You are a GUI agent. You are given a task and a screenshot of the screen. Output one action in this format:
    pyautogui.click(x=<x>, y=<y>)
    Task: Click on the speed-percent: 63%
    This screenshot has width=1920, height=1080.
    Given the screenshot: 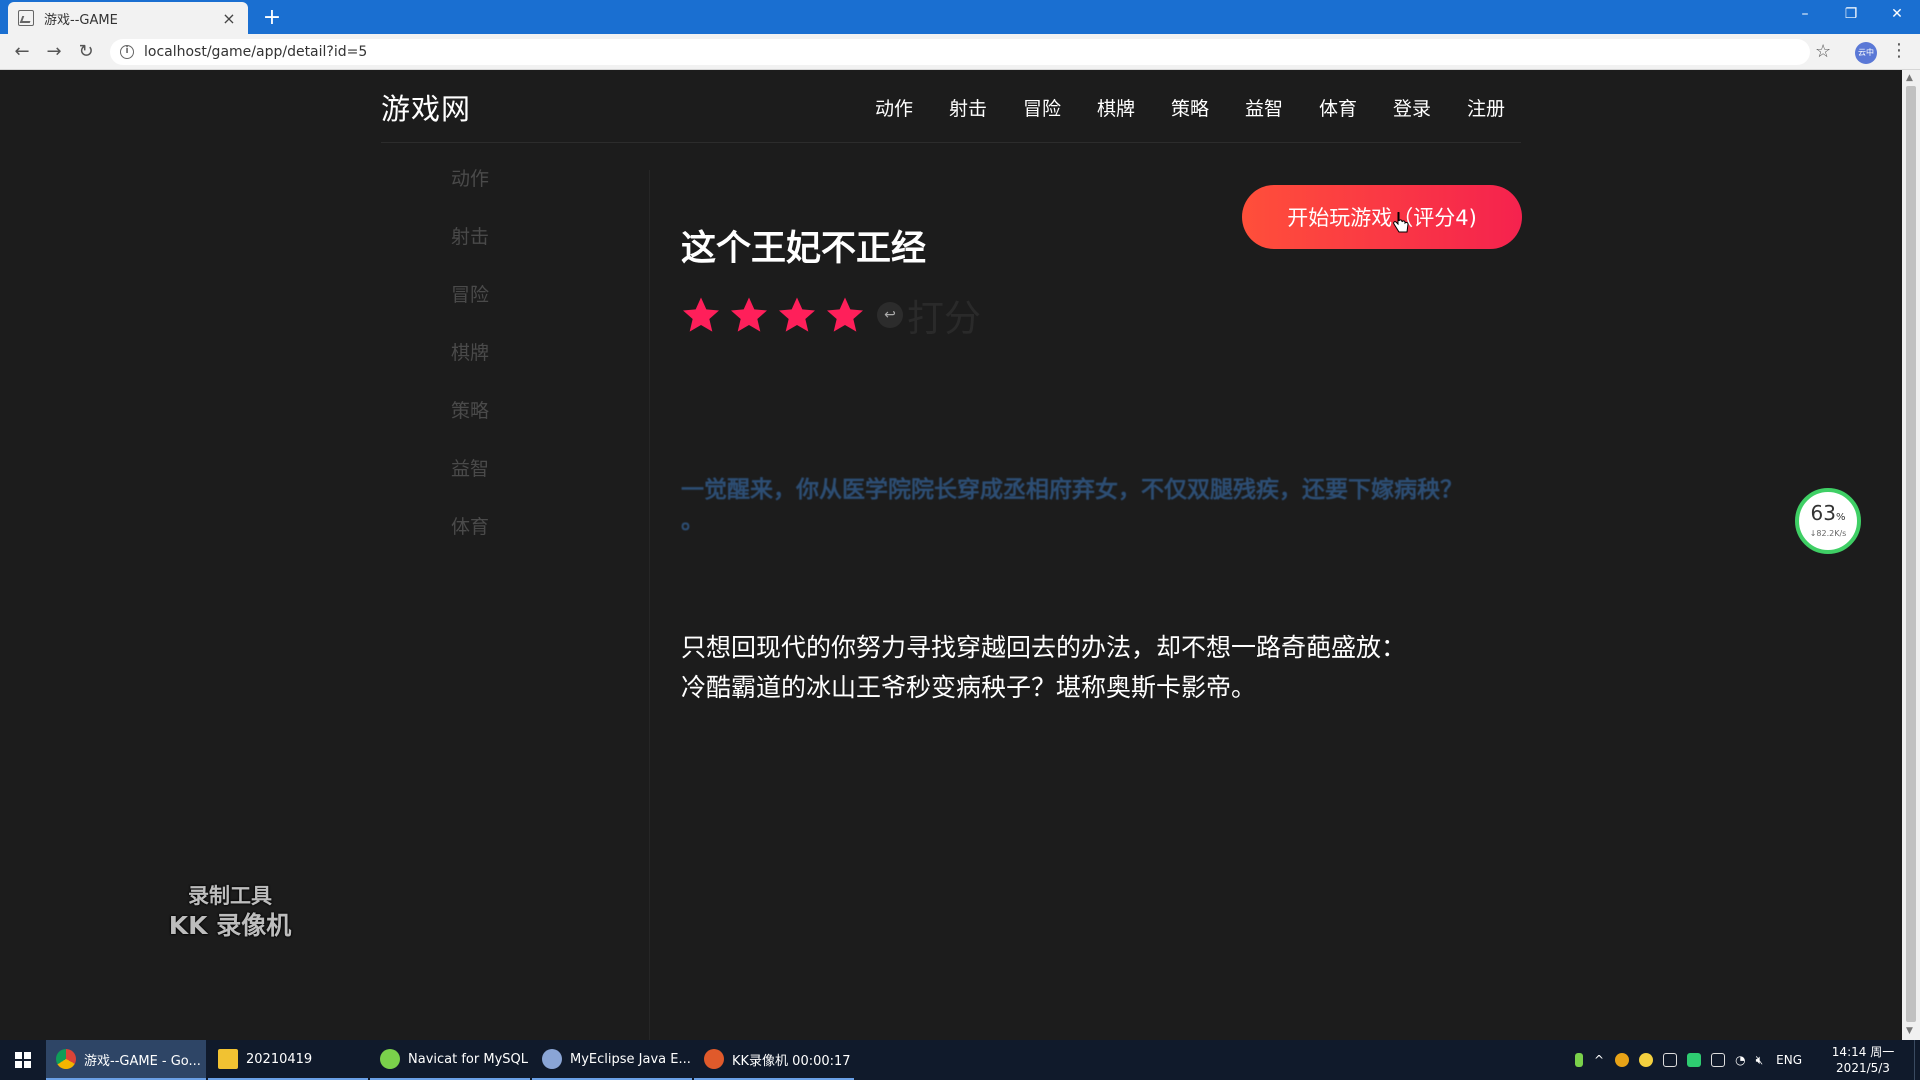 What is the action you would take?
    pyautogui.click(x=1828, y=513)
    